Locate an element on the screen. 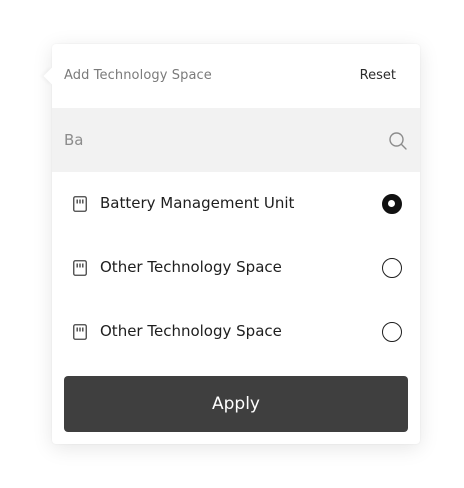 The image size is (464, 488). option-row-other-technology-space: Other Technology Space is located at coordinates (236, 268).